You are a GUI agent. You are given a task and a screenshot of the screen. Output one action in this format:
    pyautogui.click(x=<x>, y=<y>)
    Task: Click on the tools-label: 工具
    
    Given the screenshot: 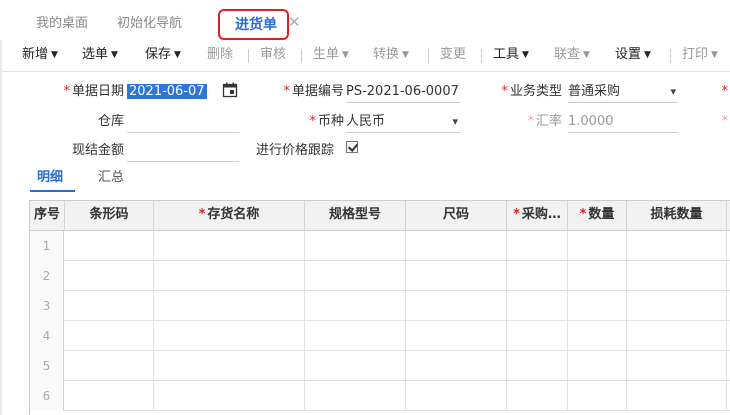 What is the action you would take?
    pyautogui.click(x=506, y=54)
    